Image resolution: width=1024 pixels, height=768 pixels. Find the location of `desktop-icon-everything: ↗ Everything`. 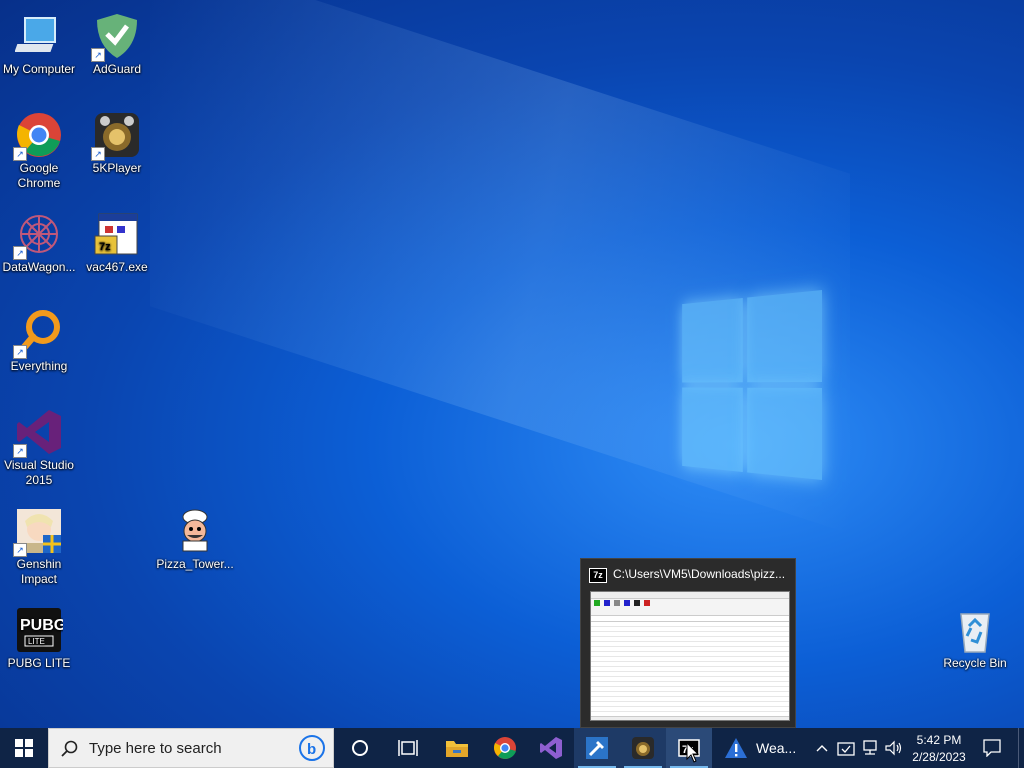

desktop-icon-everything: ↗ Everything is located at coordinates (39, 337).